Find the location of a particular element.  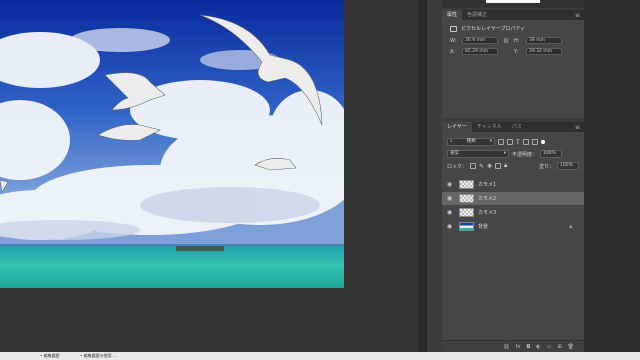

adjustment-icon: ◐ is located at coordinates (538, 347).